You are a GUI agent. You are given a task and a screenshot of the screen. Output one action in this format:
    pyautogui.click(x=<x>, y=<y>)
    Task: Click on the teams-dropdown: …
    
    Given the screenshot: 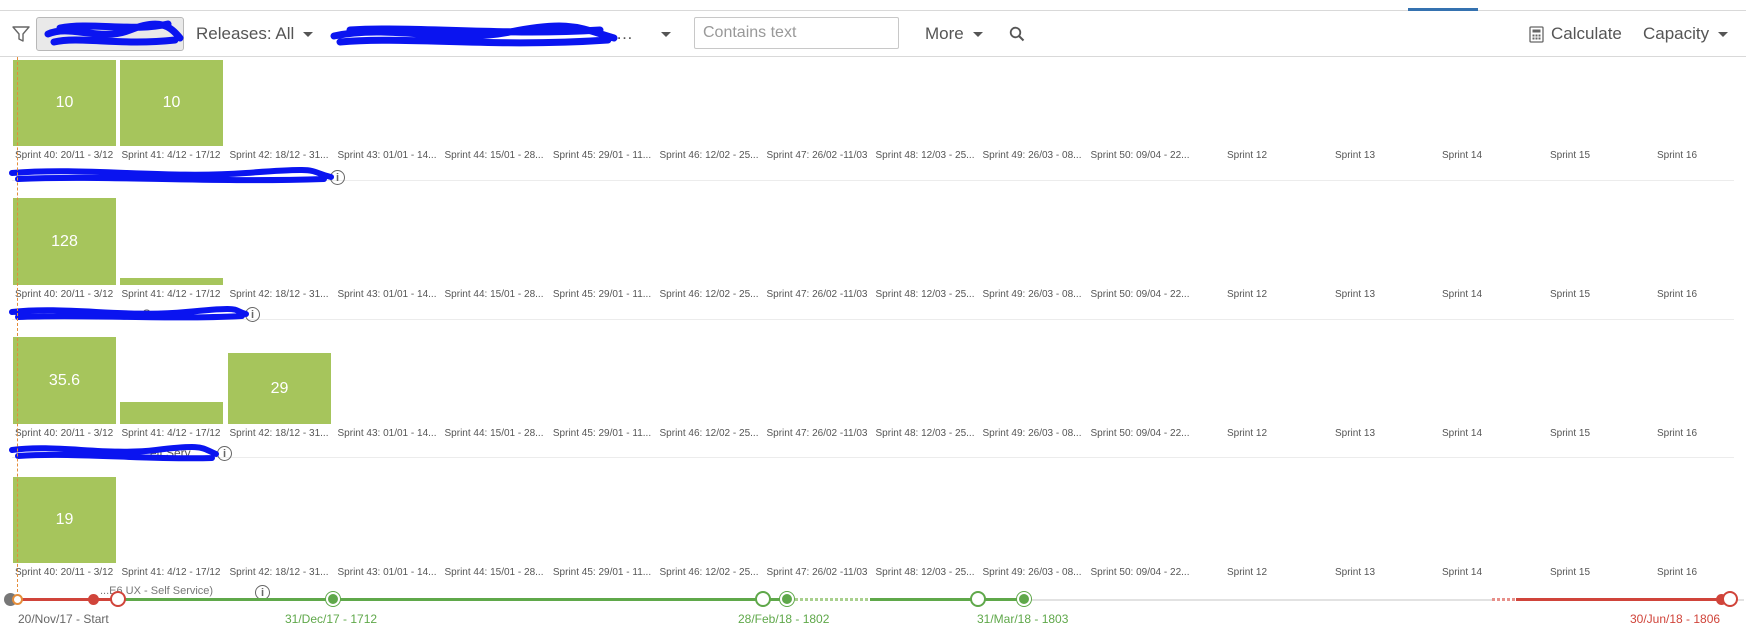 What is the action you would take?
    pyautogui.click(x=503, y=34)
    